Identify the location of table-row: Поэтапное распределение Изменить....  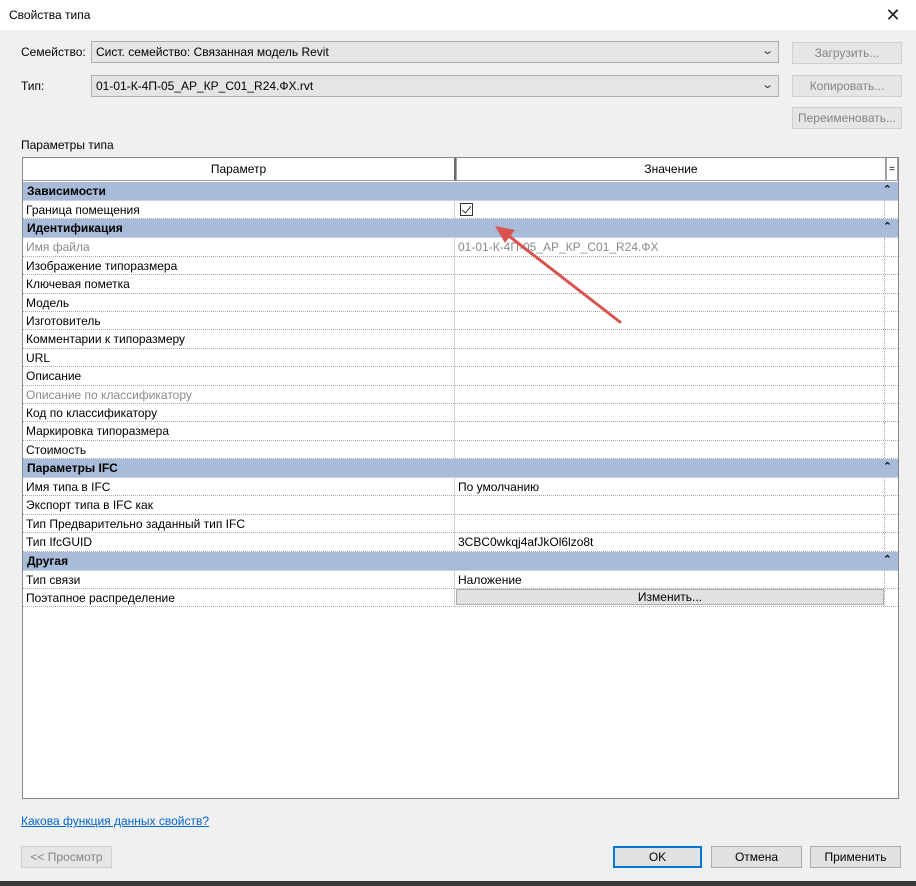
(460, 598).